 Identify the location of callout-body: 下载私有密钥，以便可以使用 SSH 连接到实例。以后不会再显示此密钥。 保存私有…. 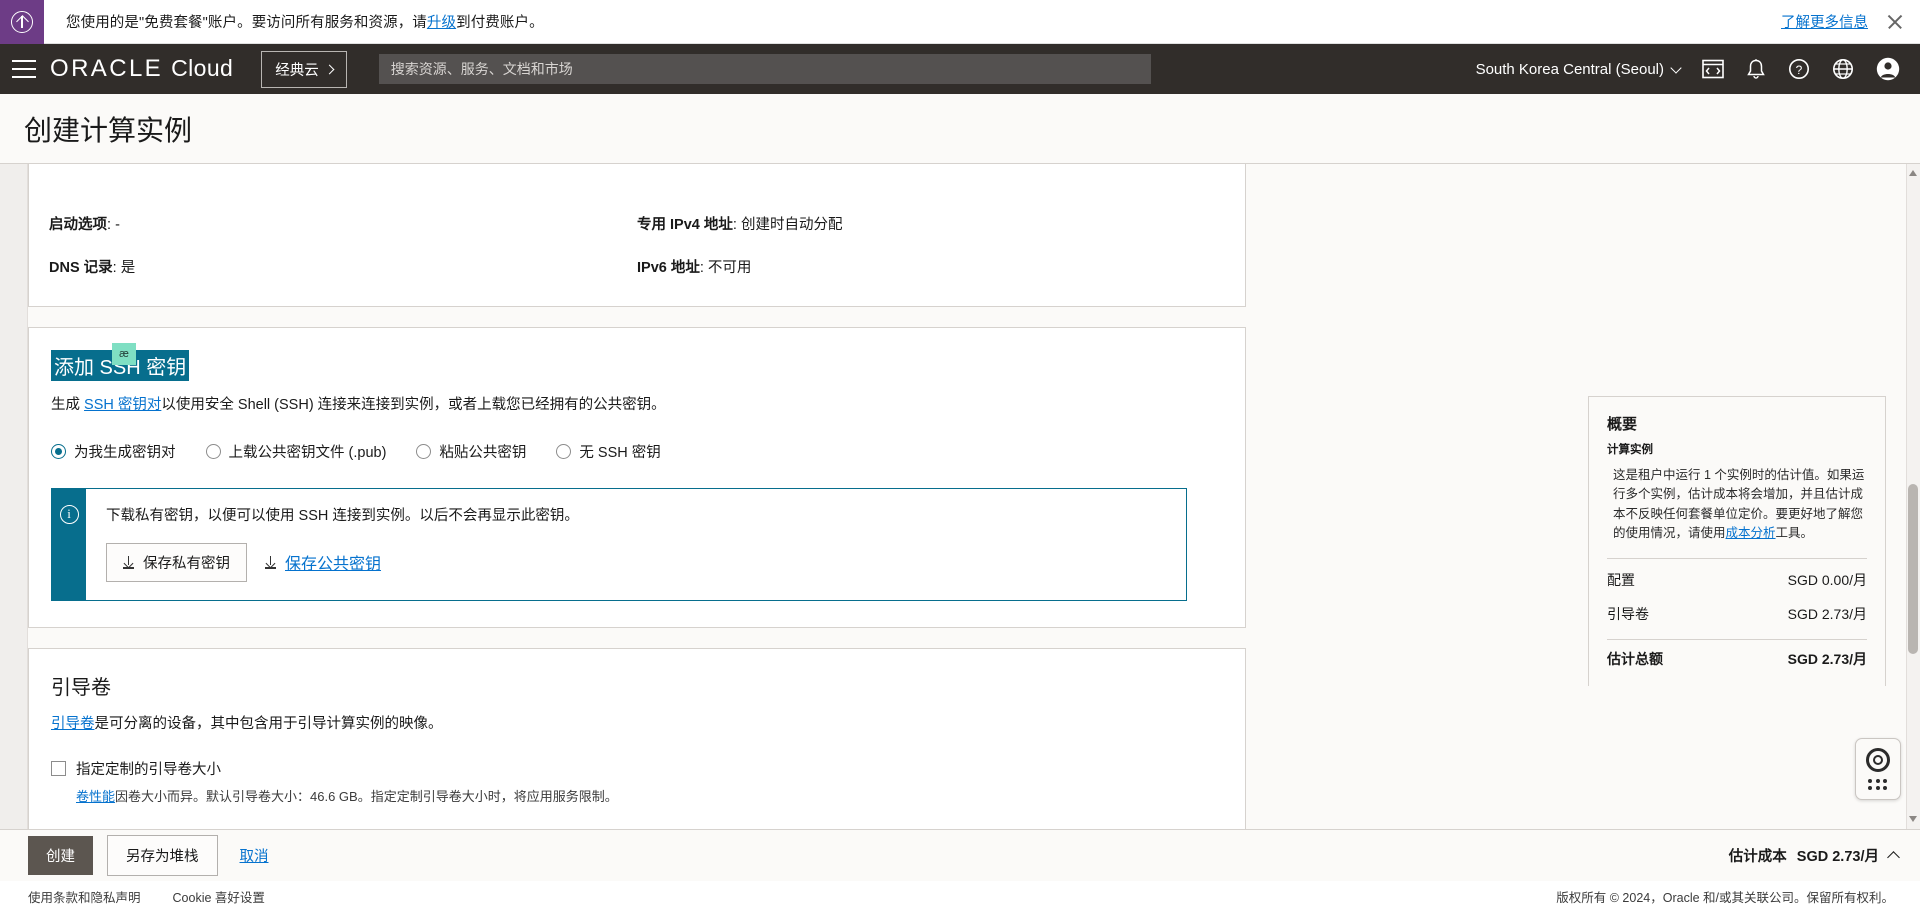
(341, 544).